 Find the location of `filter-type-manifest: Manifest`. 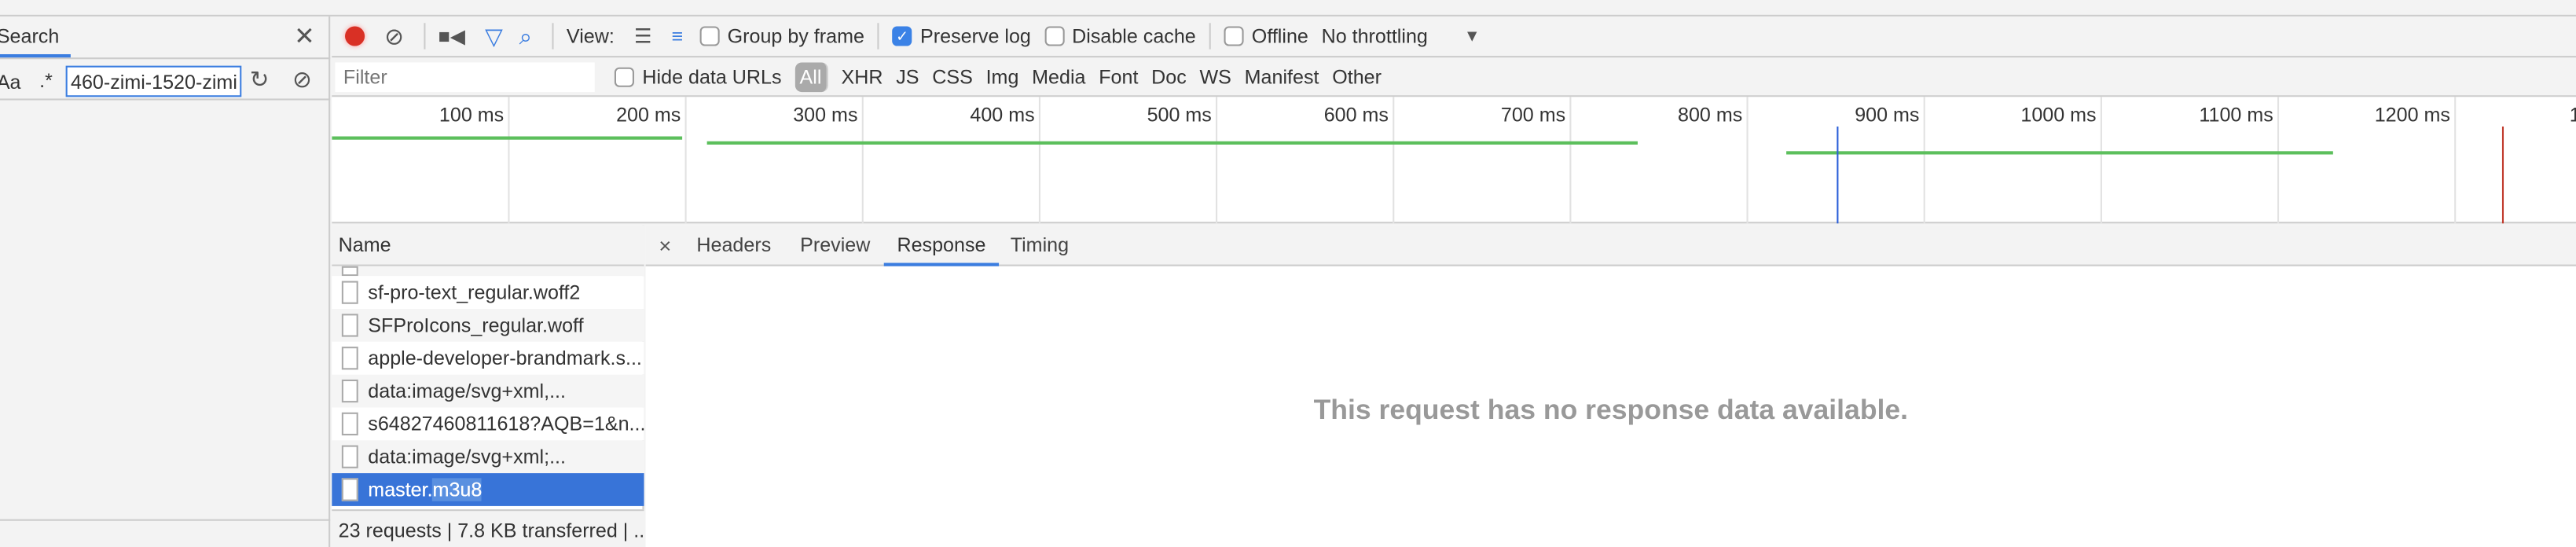

filter-type-manifest: Manifest is located at coordinates (1282, 78).